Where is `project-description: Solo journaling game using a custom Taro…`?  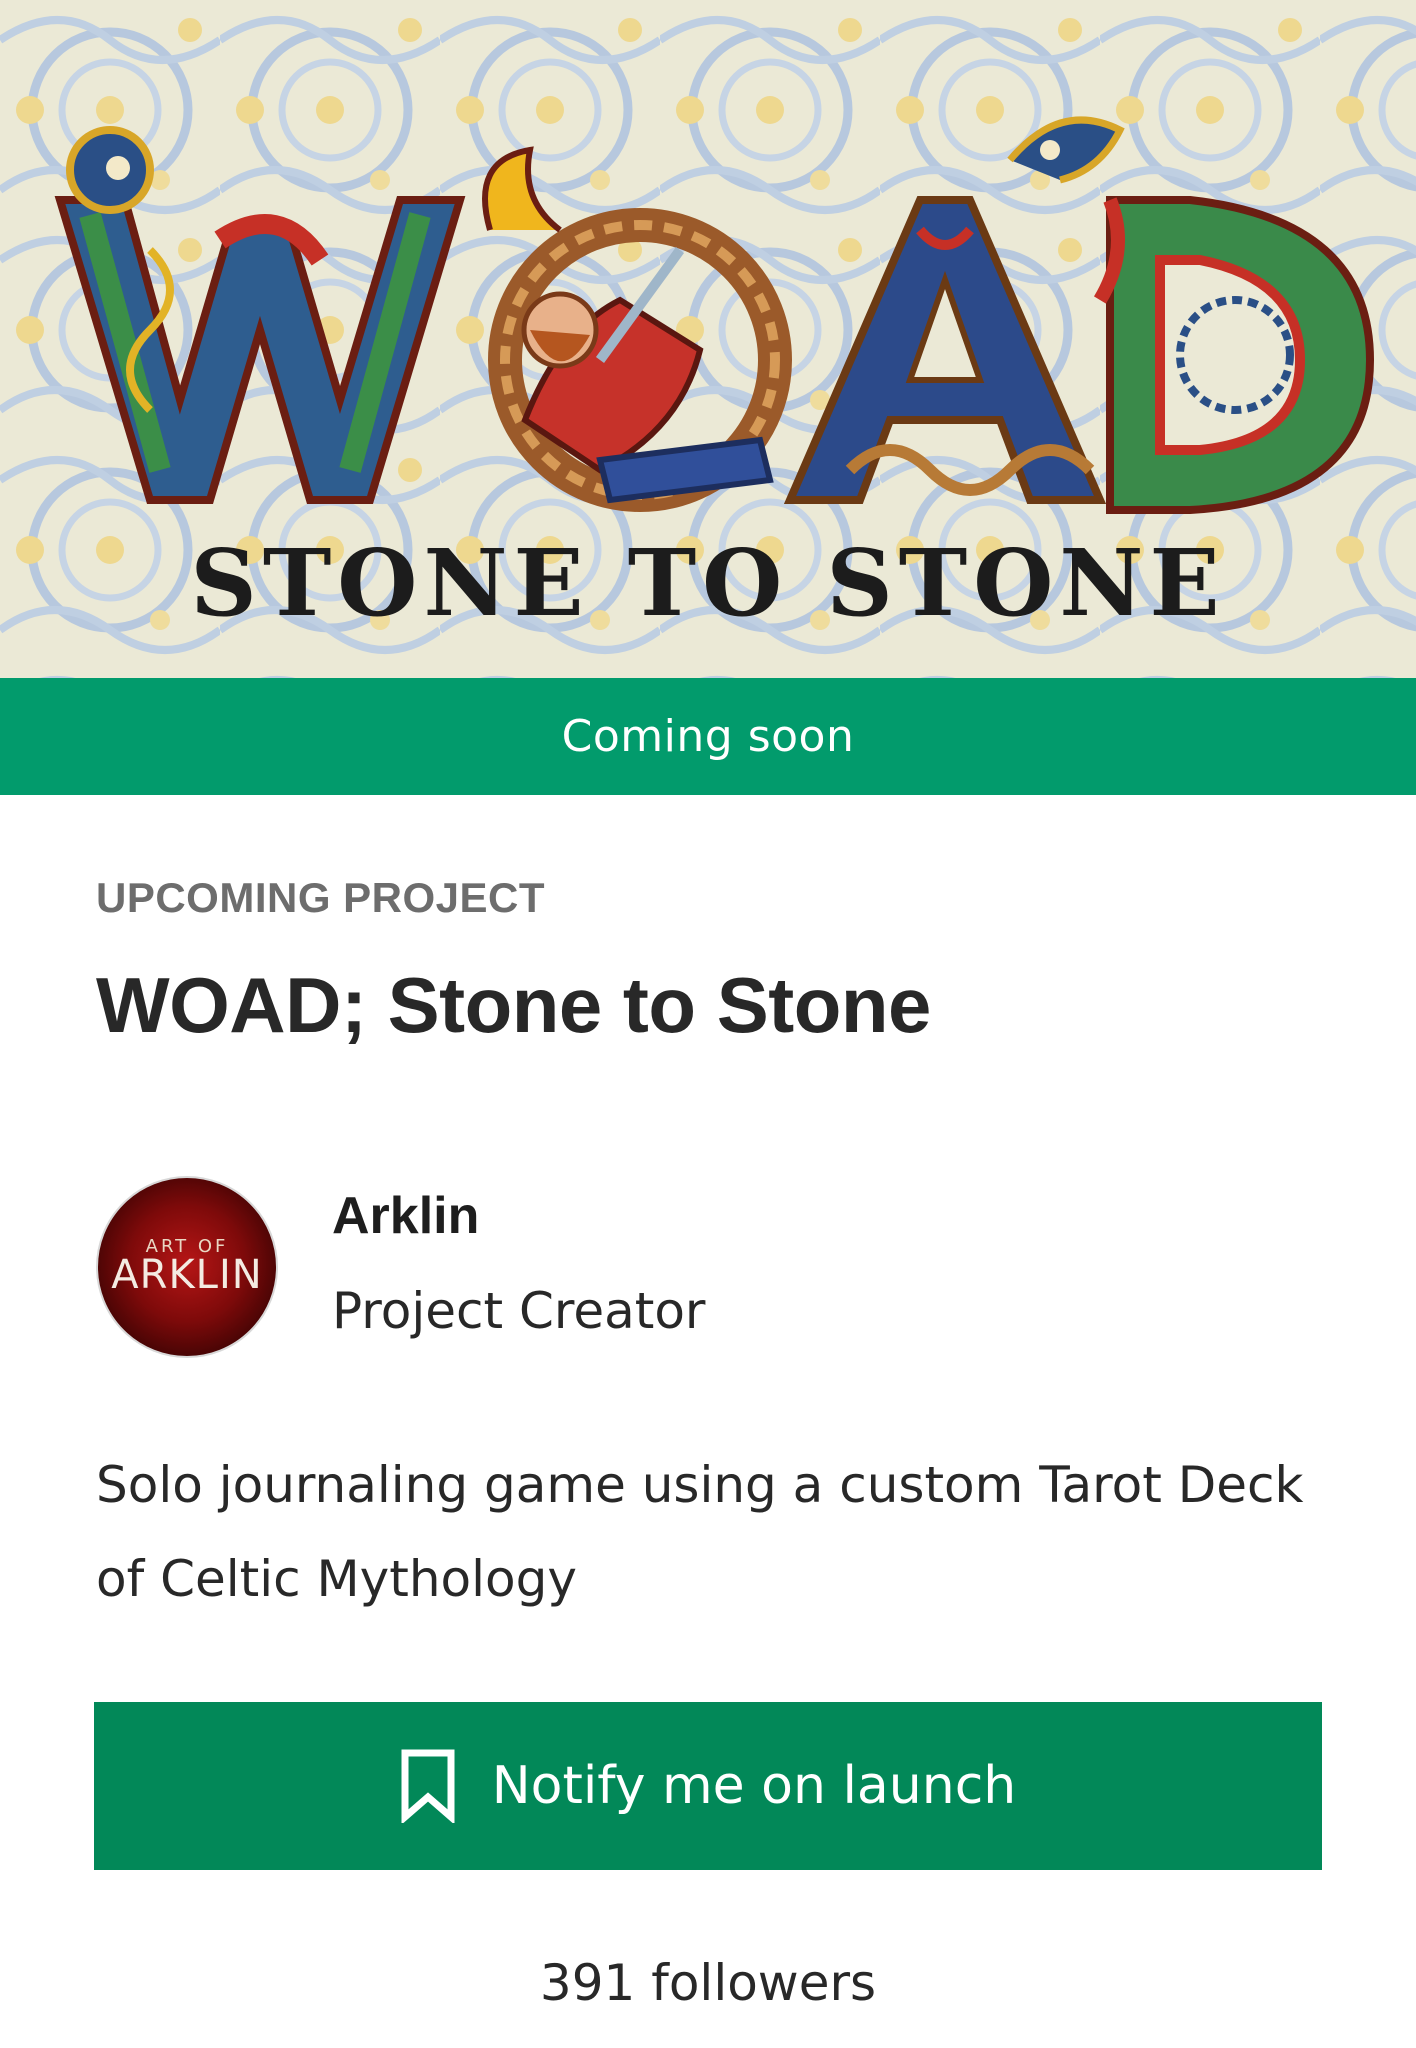 project-description: Solo journaling game using a custom Taro… is located at coordinates (700, 1532).